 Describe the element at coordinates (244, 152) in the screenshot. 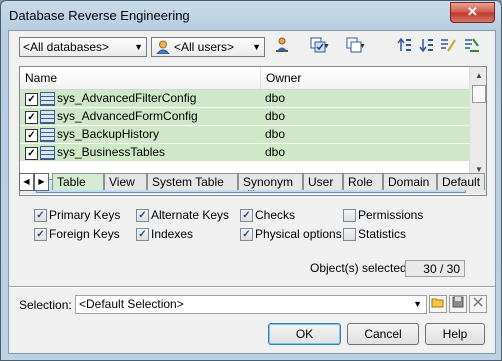

I see `table-row: ✓ sys_BusinessTables dbo` at that location.